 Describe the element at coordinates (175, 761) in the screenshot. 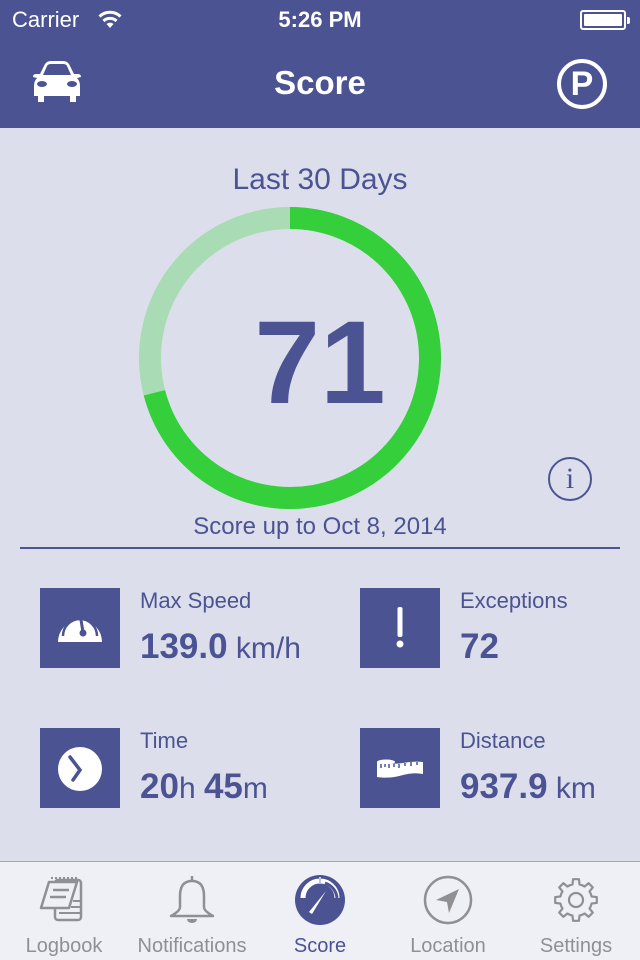

I see `stat-time: Time 20h 45m` at that location.